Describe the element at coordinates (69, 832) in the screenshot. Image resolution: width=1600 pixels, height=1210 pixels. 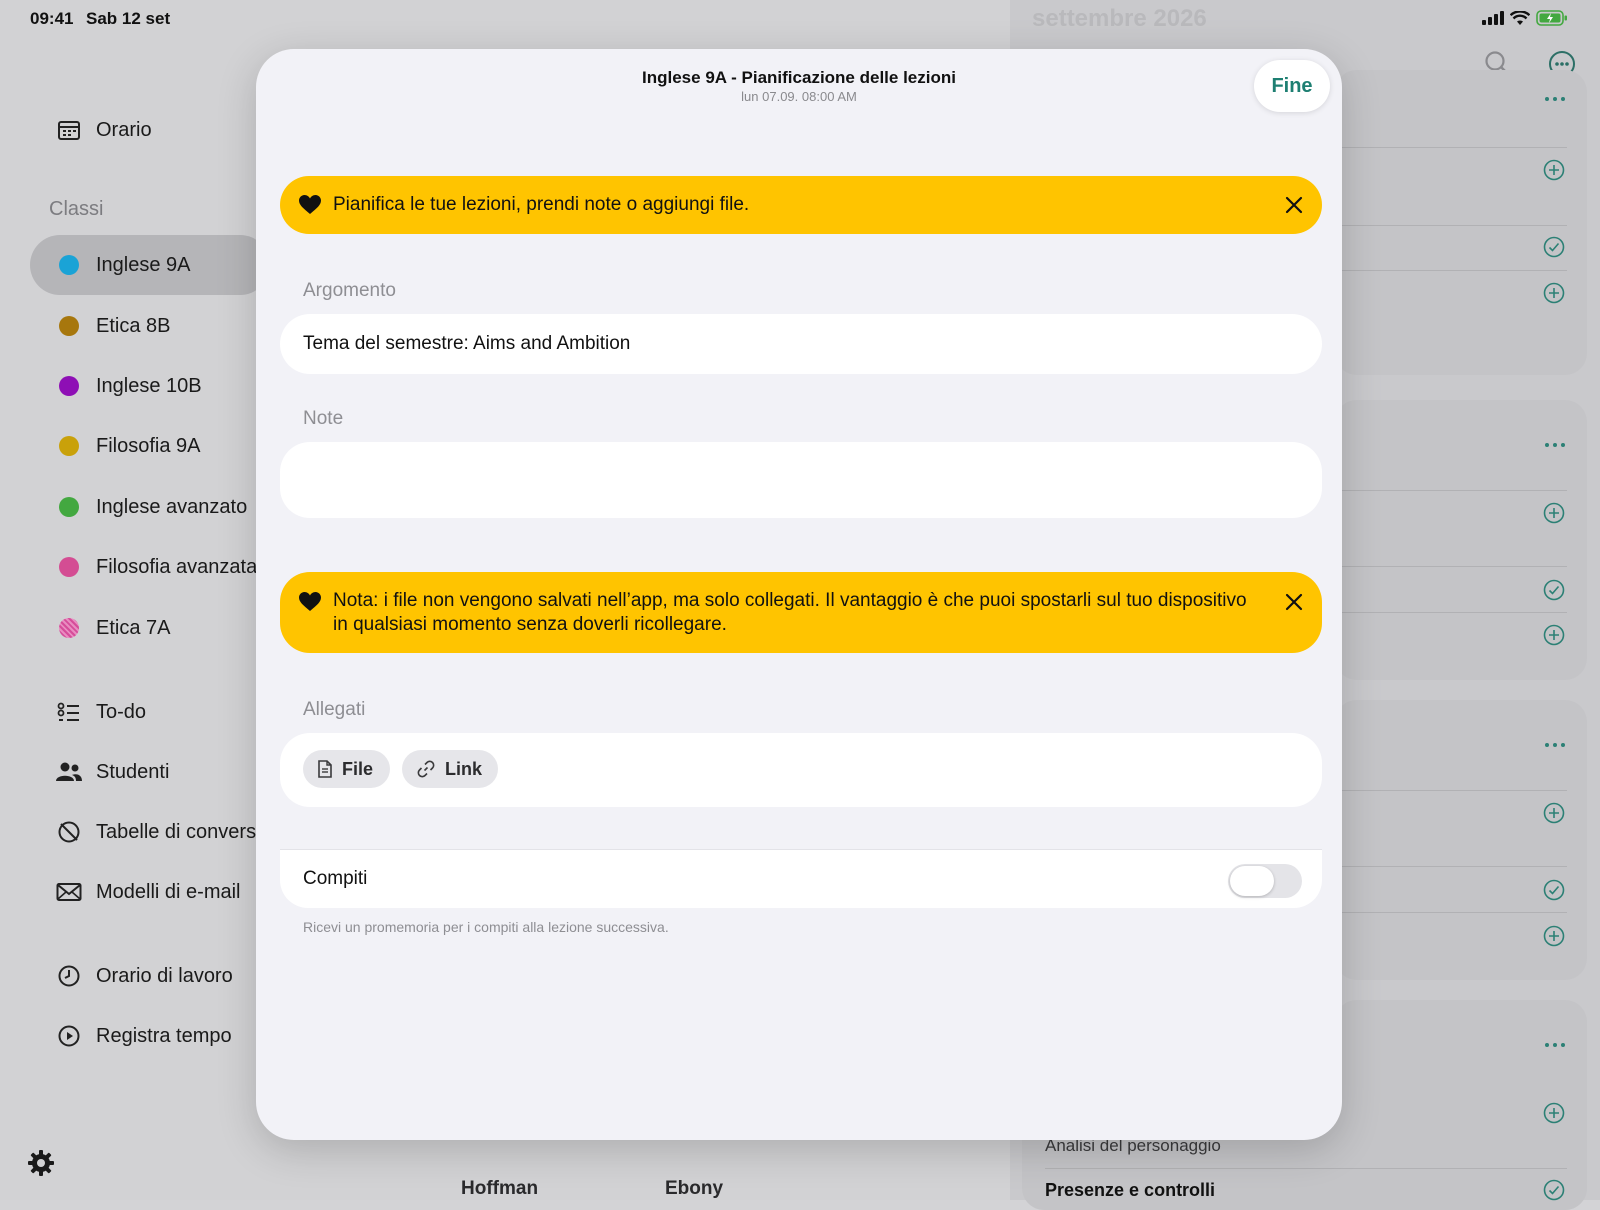
I see `no-scale-icon` at that location.